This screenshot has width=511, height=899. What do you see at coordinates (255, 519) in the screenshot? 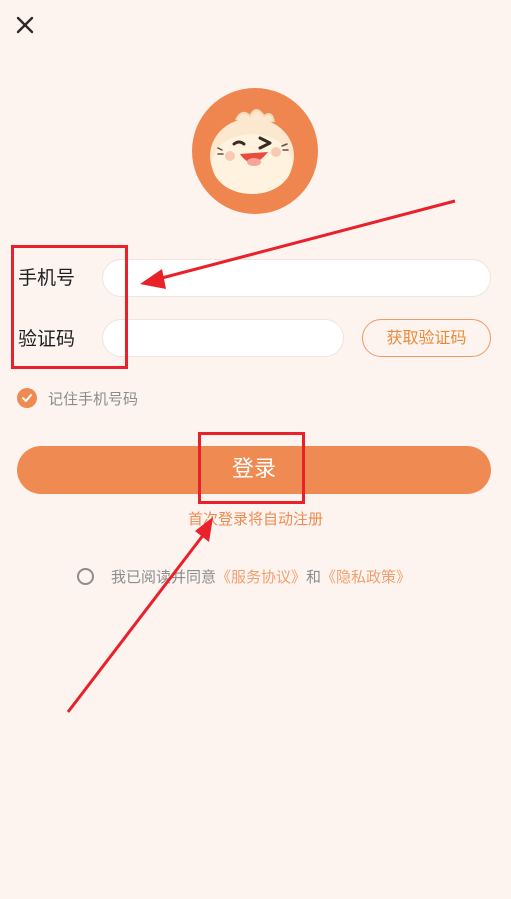
I see `auto-register-hint: 首次登录将自动注册` at bounding box center [255, 519].